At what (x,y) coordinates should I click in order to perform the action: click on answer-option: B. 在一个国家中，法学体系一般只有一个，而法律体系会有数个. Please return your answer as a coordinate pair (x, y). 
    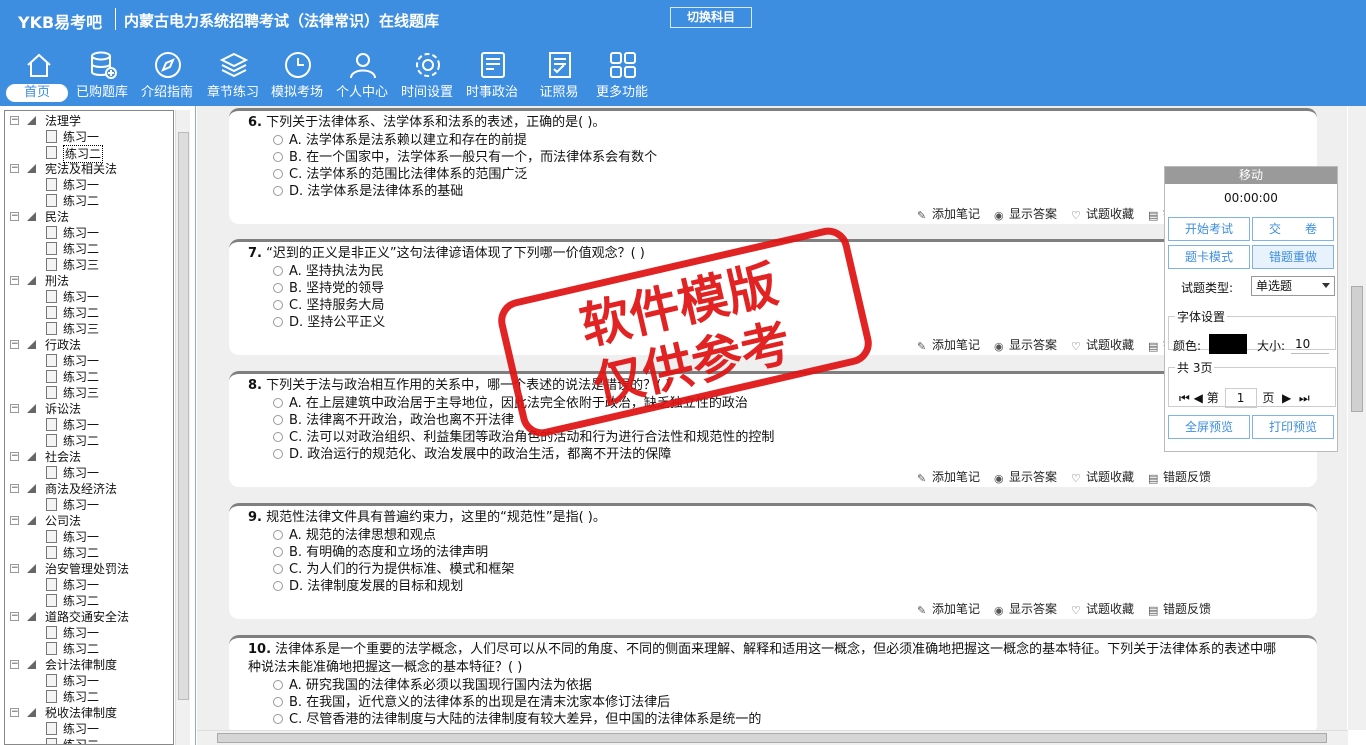
    Looking at the image, I should click on (465, 157).